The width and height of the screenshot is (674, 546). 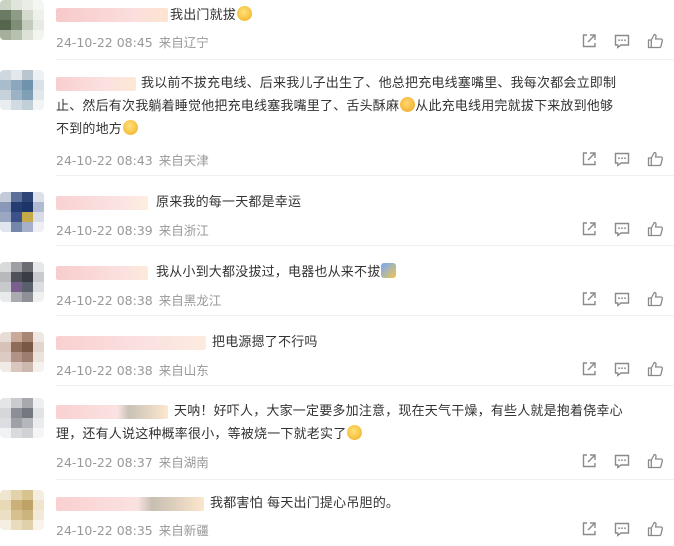 I want to click on comment-location: 来自山东, so click(x=183, y=370).